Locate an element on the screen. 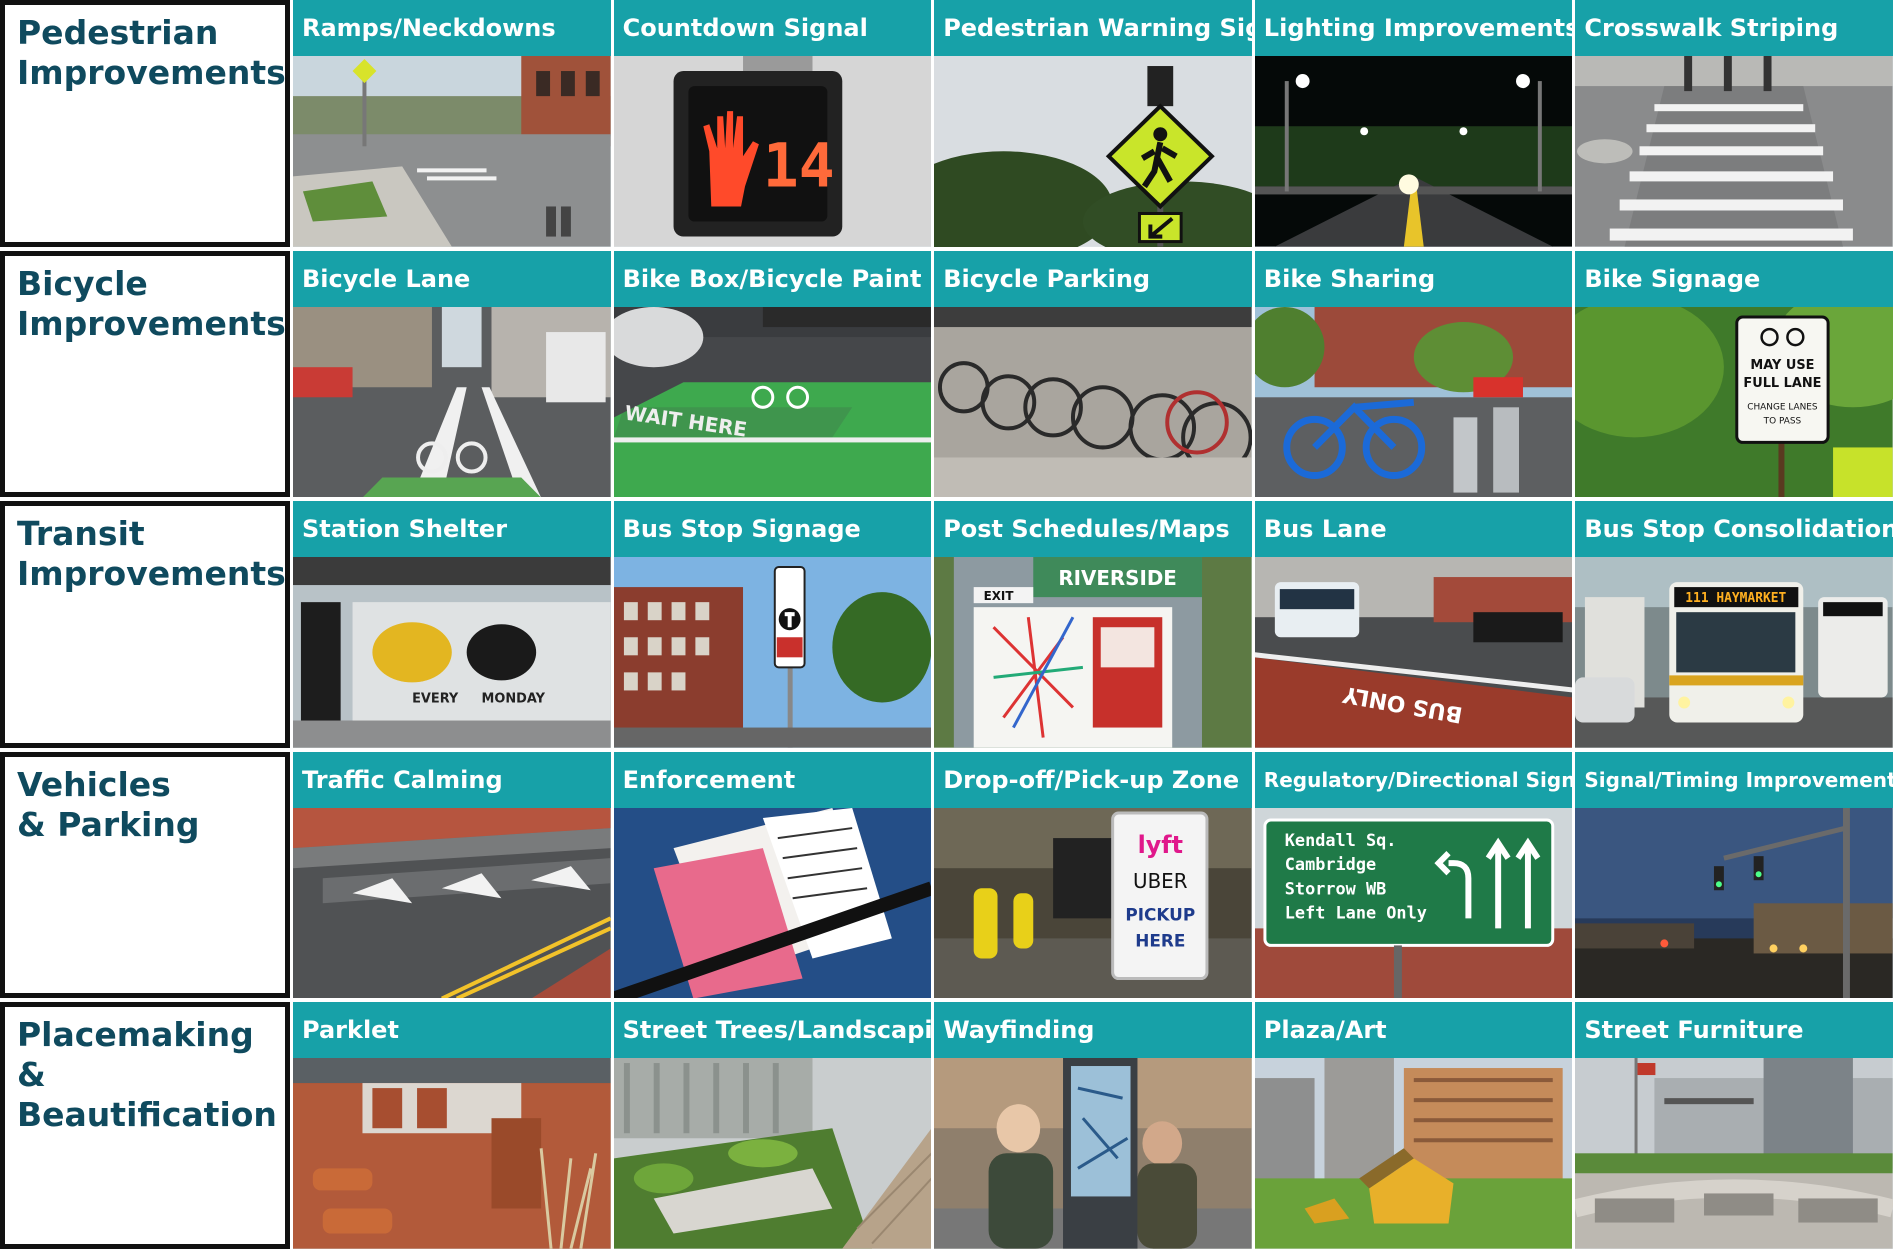 The height and width of the screenshot is (1249, 1893). tile-title: Enforcement is located at coordinates (772, 779).